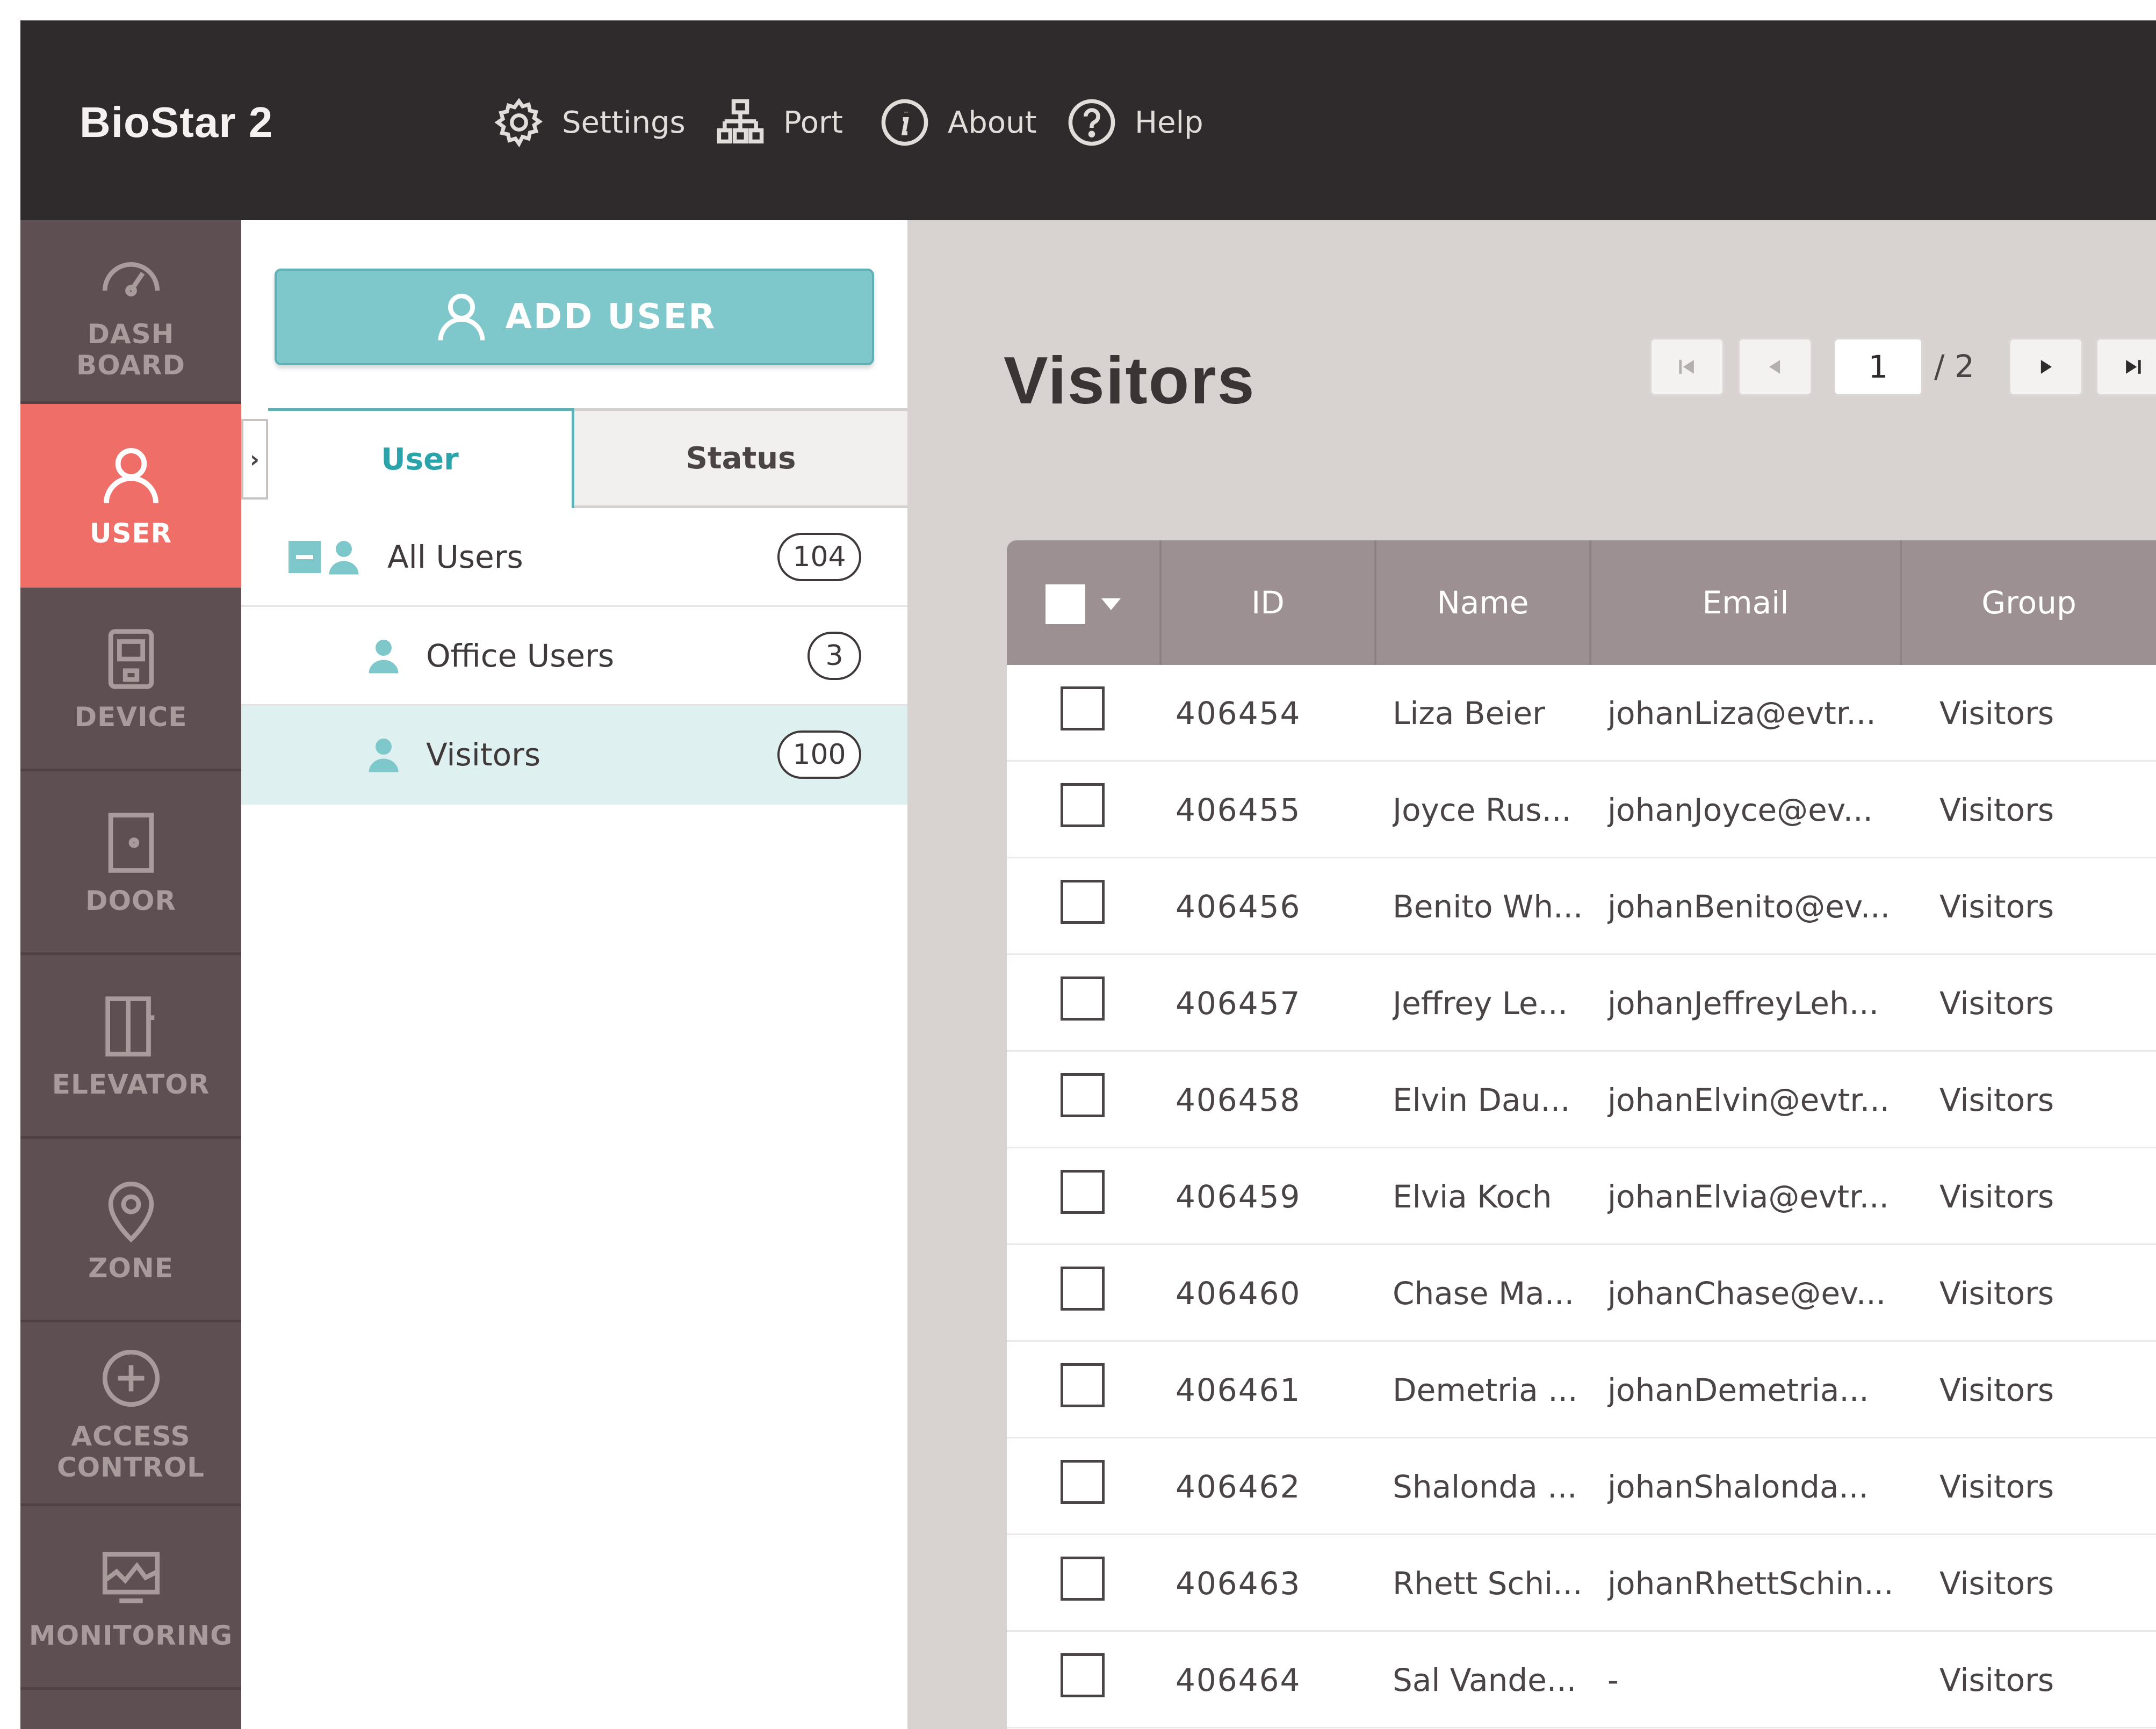  Describe the element at coordinates (1472, 1196) in the screenshot. I see `cell-name: Elvia Koch` at that location.